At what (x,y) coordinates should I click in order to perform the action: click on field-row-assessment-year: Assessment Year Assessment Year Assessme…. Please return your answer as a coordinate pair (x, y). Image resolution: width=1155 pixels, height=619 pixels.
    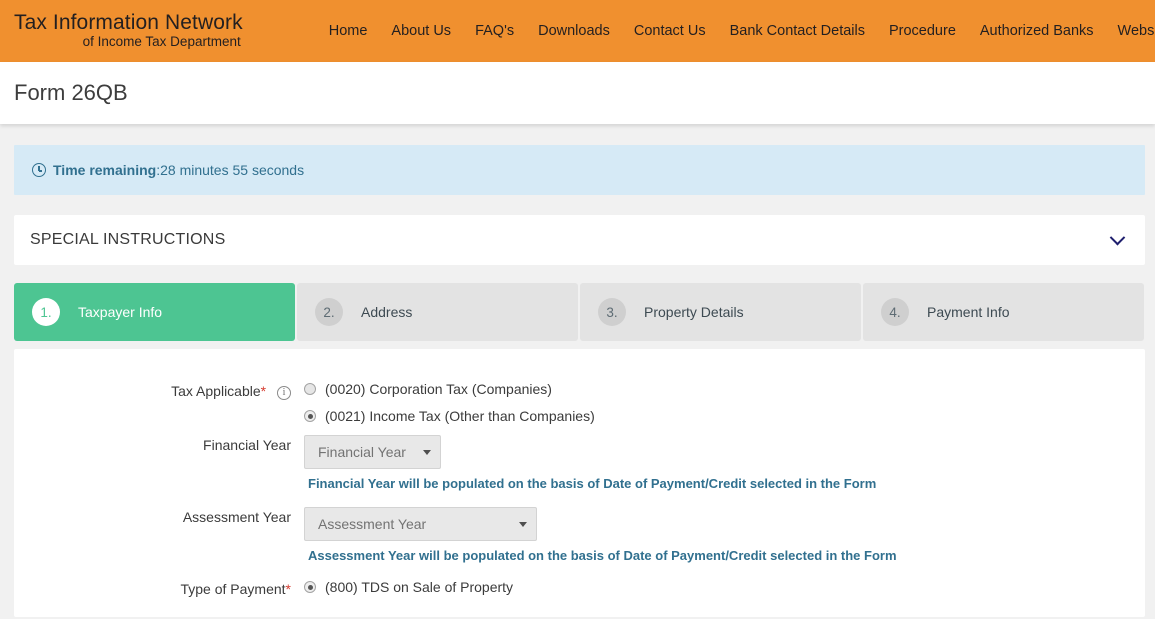
    Looking at the image, I should click on (579, 543).